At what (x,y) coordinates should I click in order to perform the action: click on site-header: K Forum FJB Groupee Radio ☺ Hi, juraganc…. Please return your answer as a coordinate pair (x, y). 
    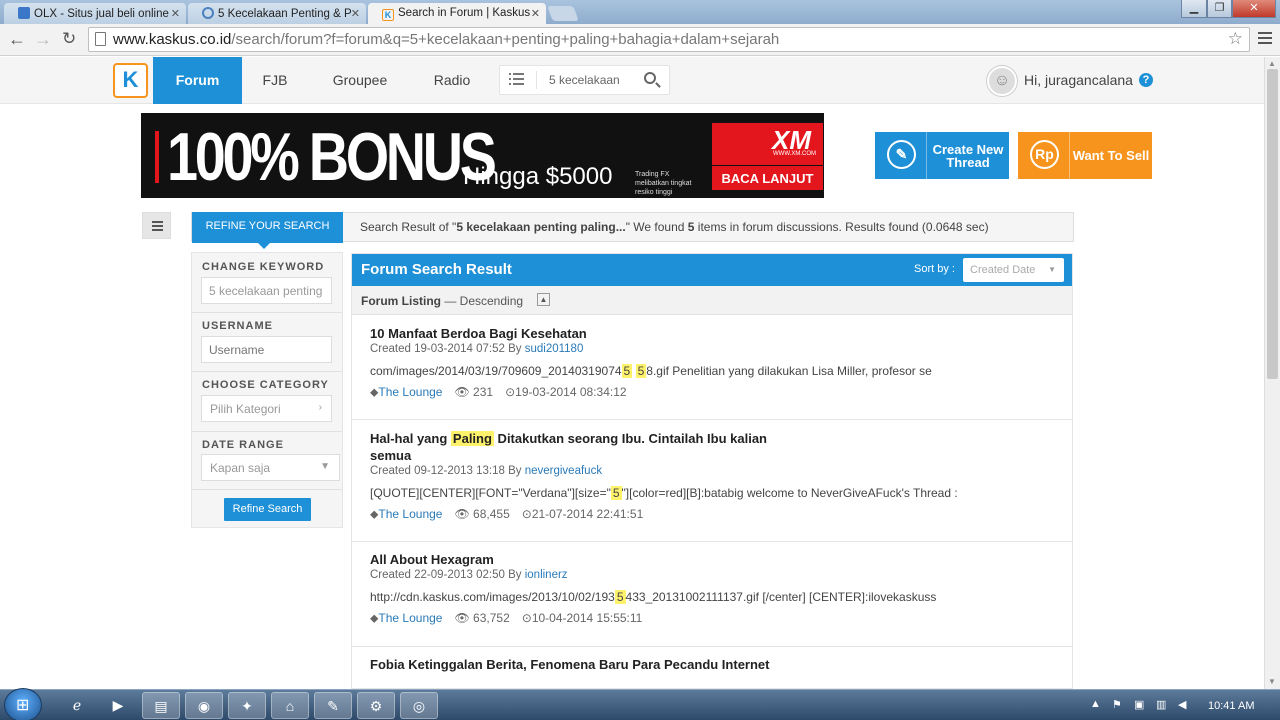
    Looking at the image, I should click on (632, 80).